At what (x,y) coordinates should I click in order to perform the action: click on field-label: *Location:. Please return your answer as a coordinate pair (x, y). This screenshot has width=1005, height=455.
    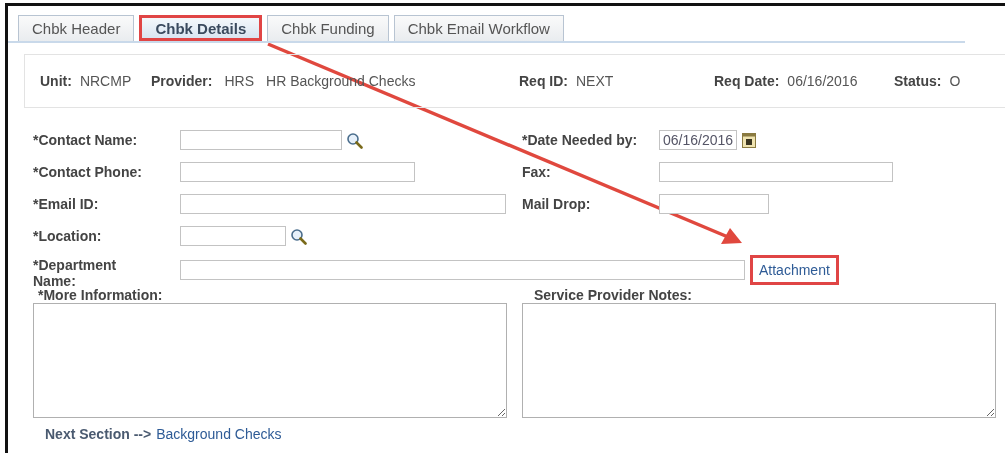
    Looking at the image, I should click on (68, 236).